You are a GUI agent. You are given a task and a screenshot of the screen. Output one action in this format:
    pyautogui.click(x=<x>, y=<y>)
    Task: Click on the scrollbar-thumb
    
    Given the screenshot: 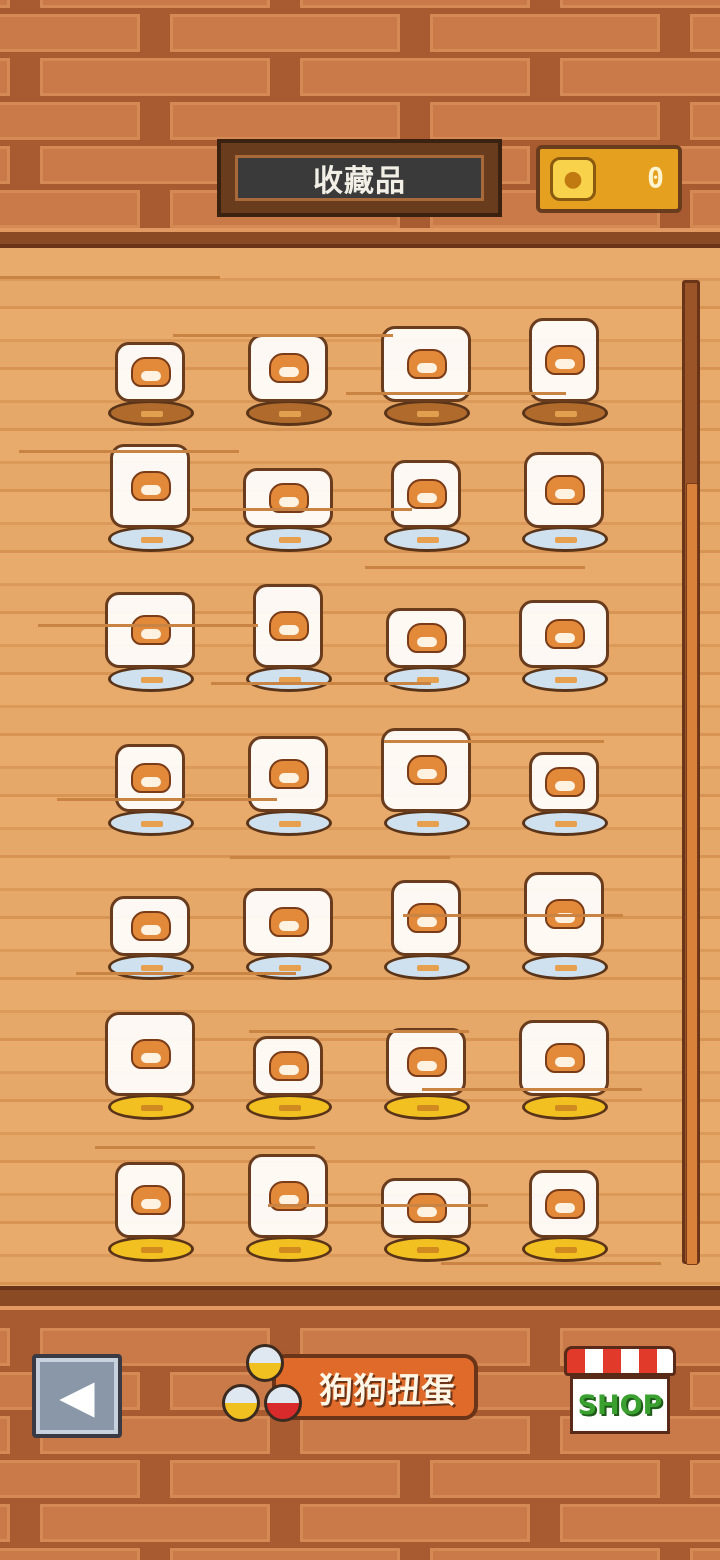 What is the action you would take?
    pyautogui.click(x=692, y=874)
    